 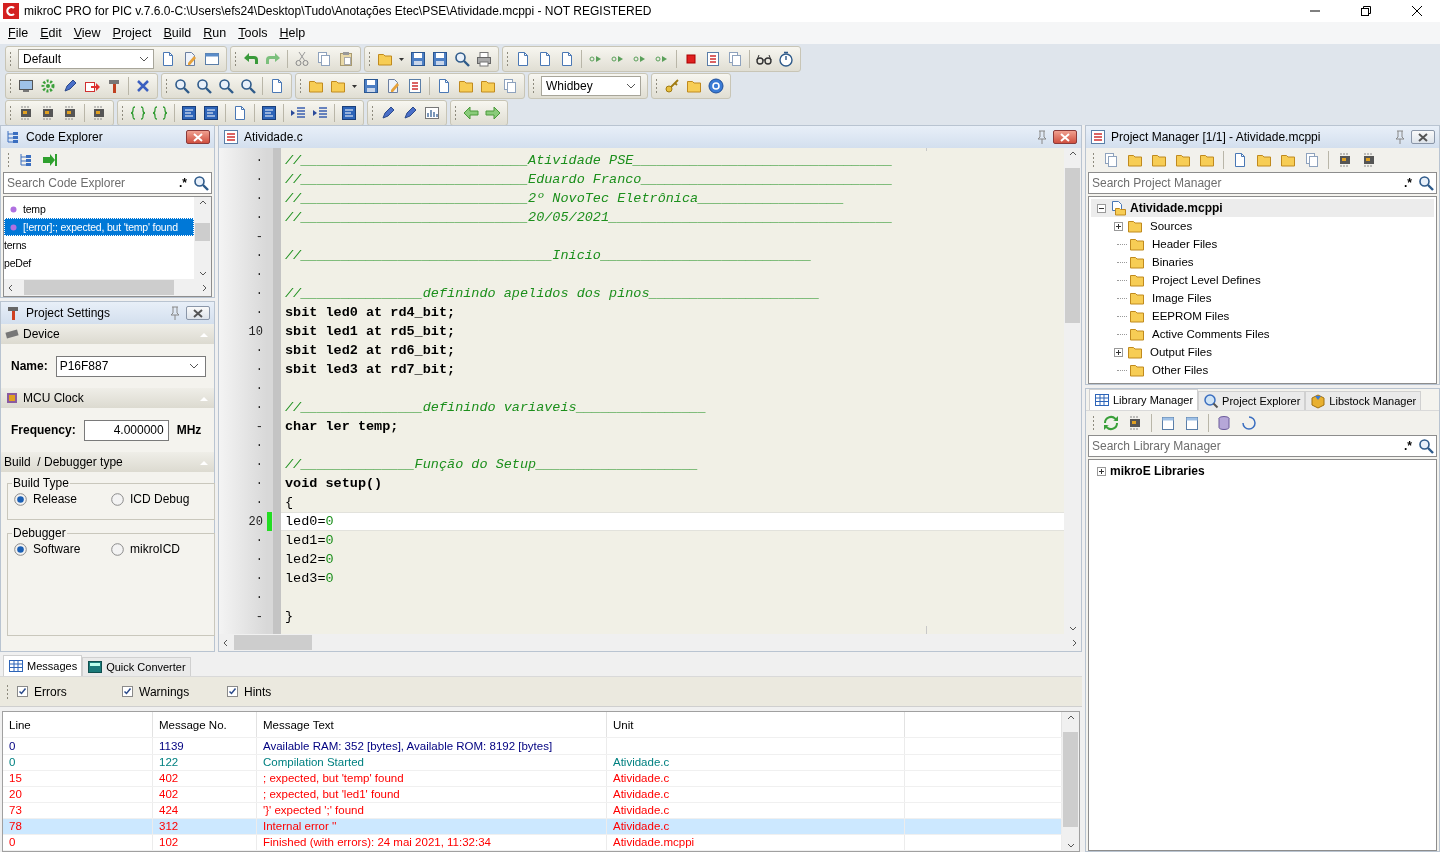 I want to click on expand-icon, so click(x=1118, y=352).